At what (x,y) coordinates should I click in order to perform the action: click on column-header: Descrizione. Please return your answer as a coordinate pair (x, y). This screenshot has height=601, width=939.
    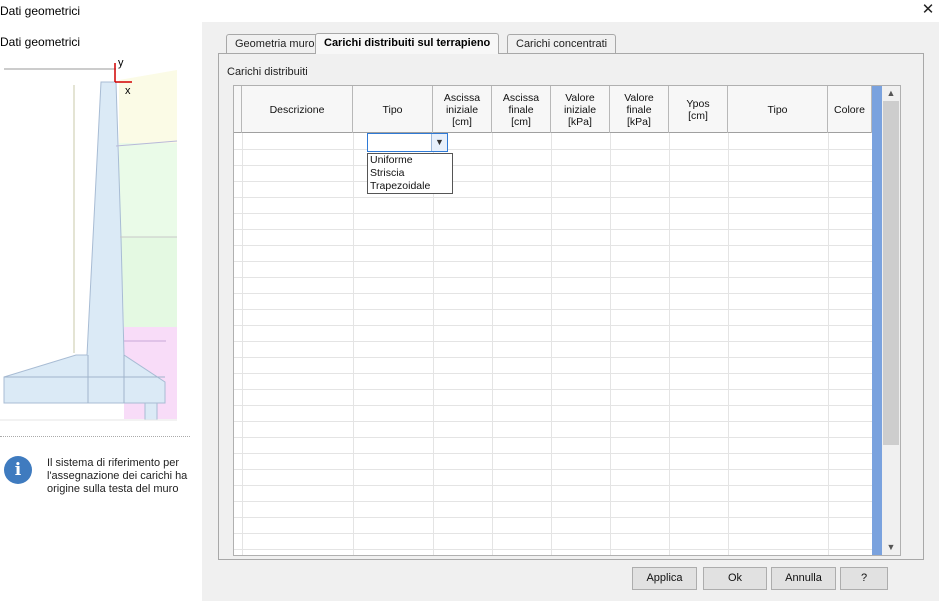
    Looking at the image, I should click on (297, 109).